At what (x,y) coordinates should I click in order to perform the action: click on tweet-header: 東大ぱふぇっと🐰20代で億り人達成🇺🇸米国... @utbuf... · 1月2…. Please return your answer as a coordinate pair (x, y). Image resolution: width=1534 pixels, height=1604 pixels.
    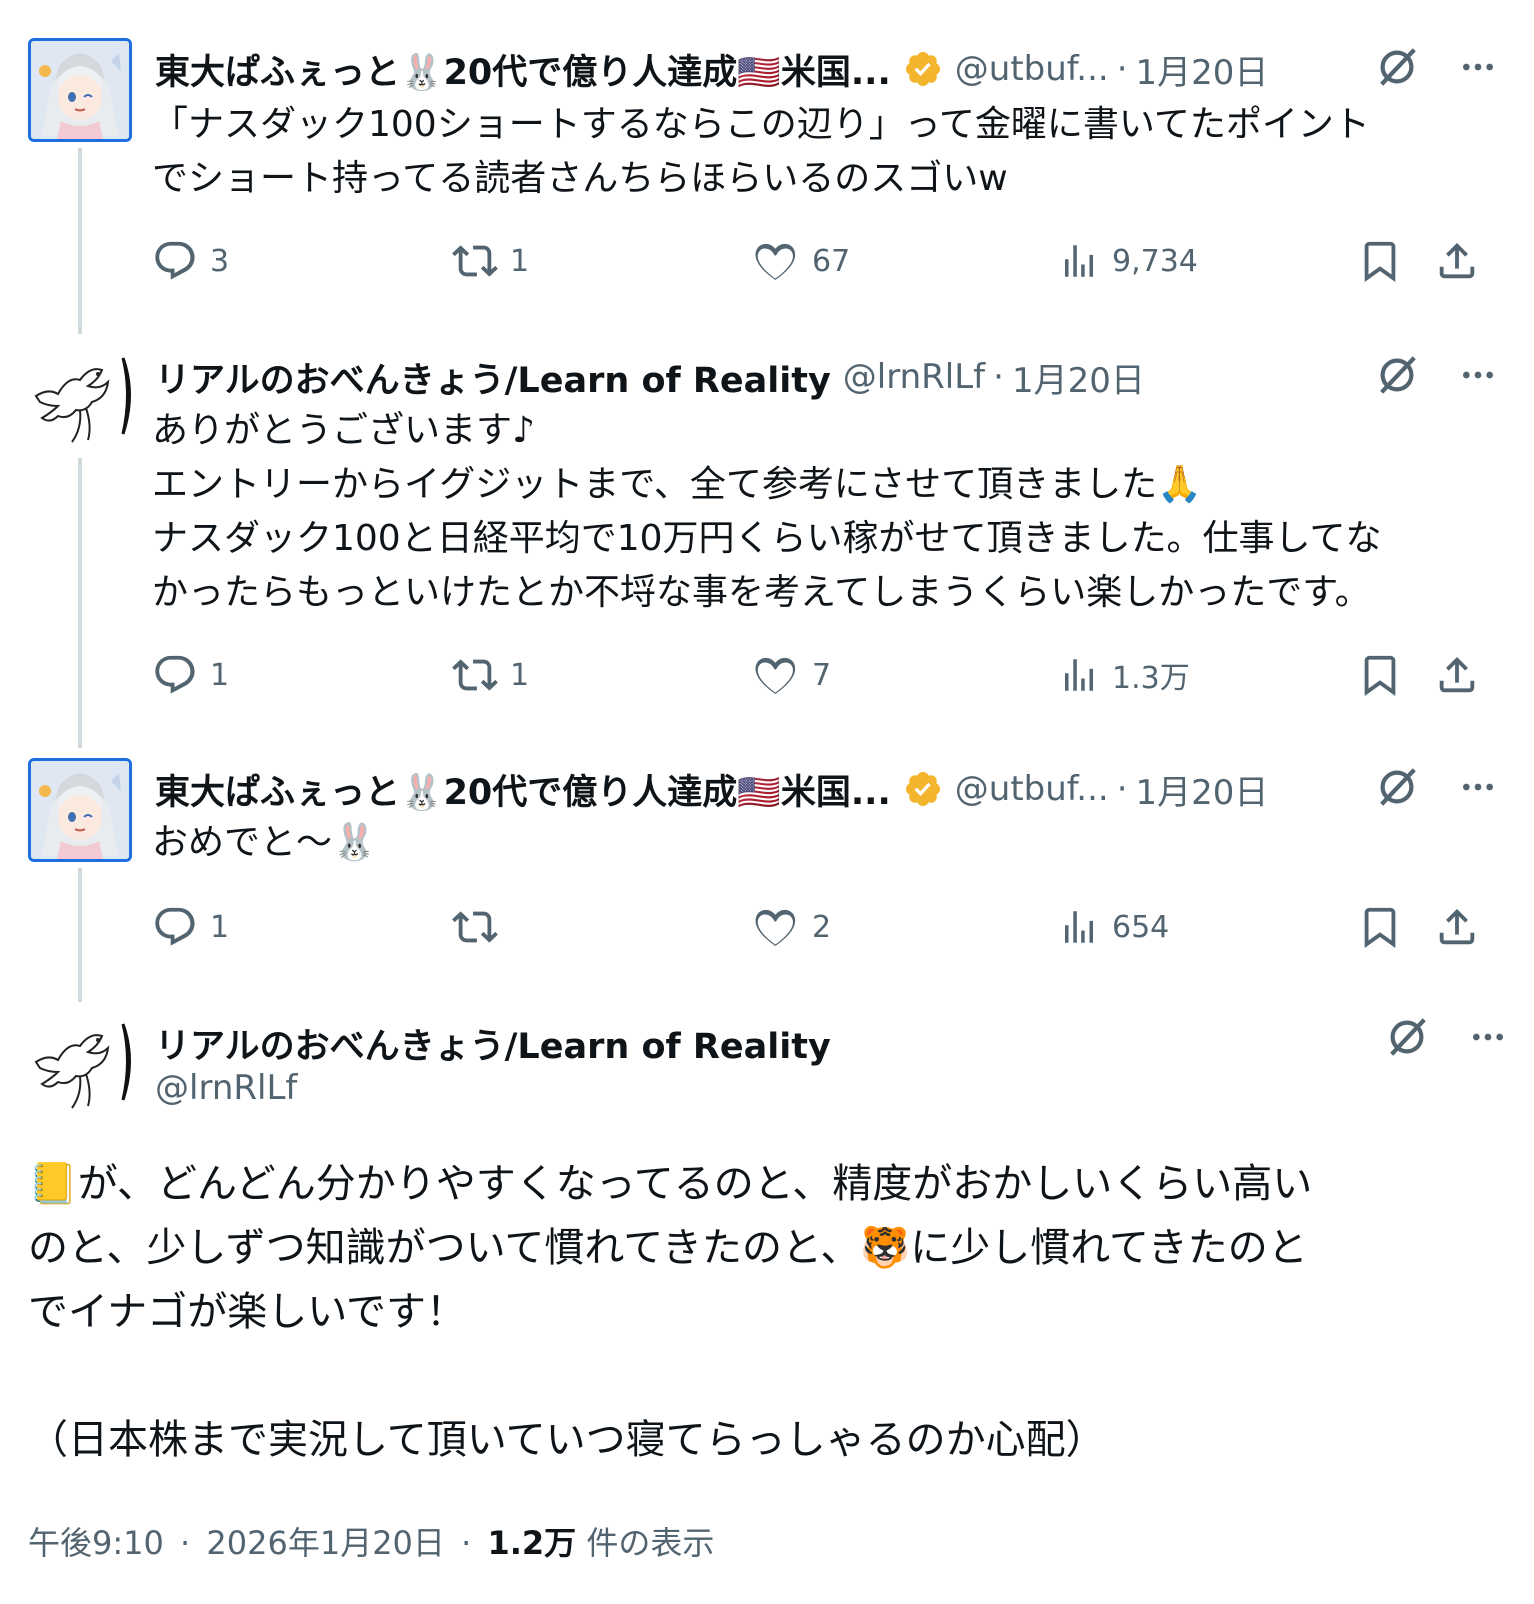
    Looking at the image, I should click on (839, 789).